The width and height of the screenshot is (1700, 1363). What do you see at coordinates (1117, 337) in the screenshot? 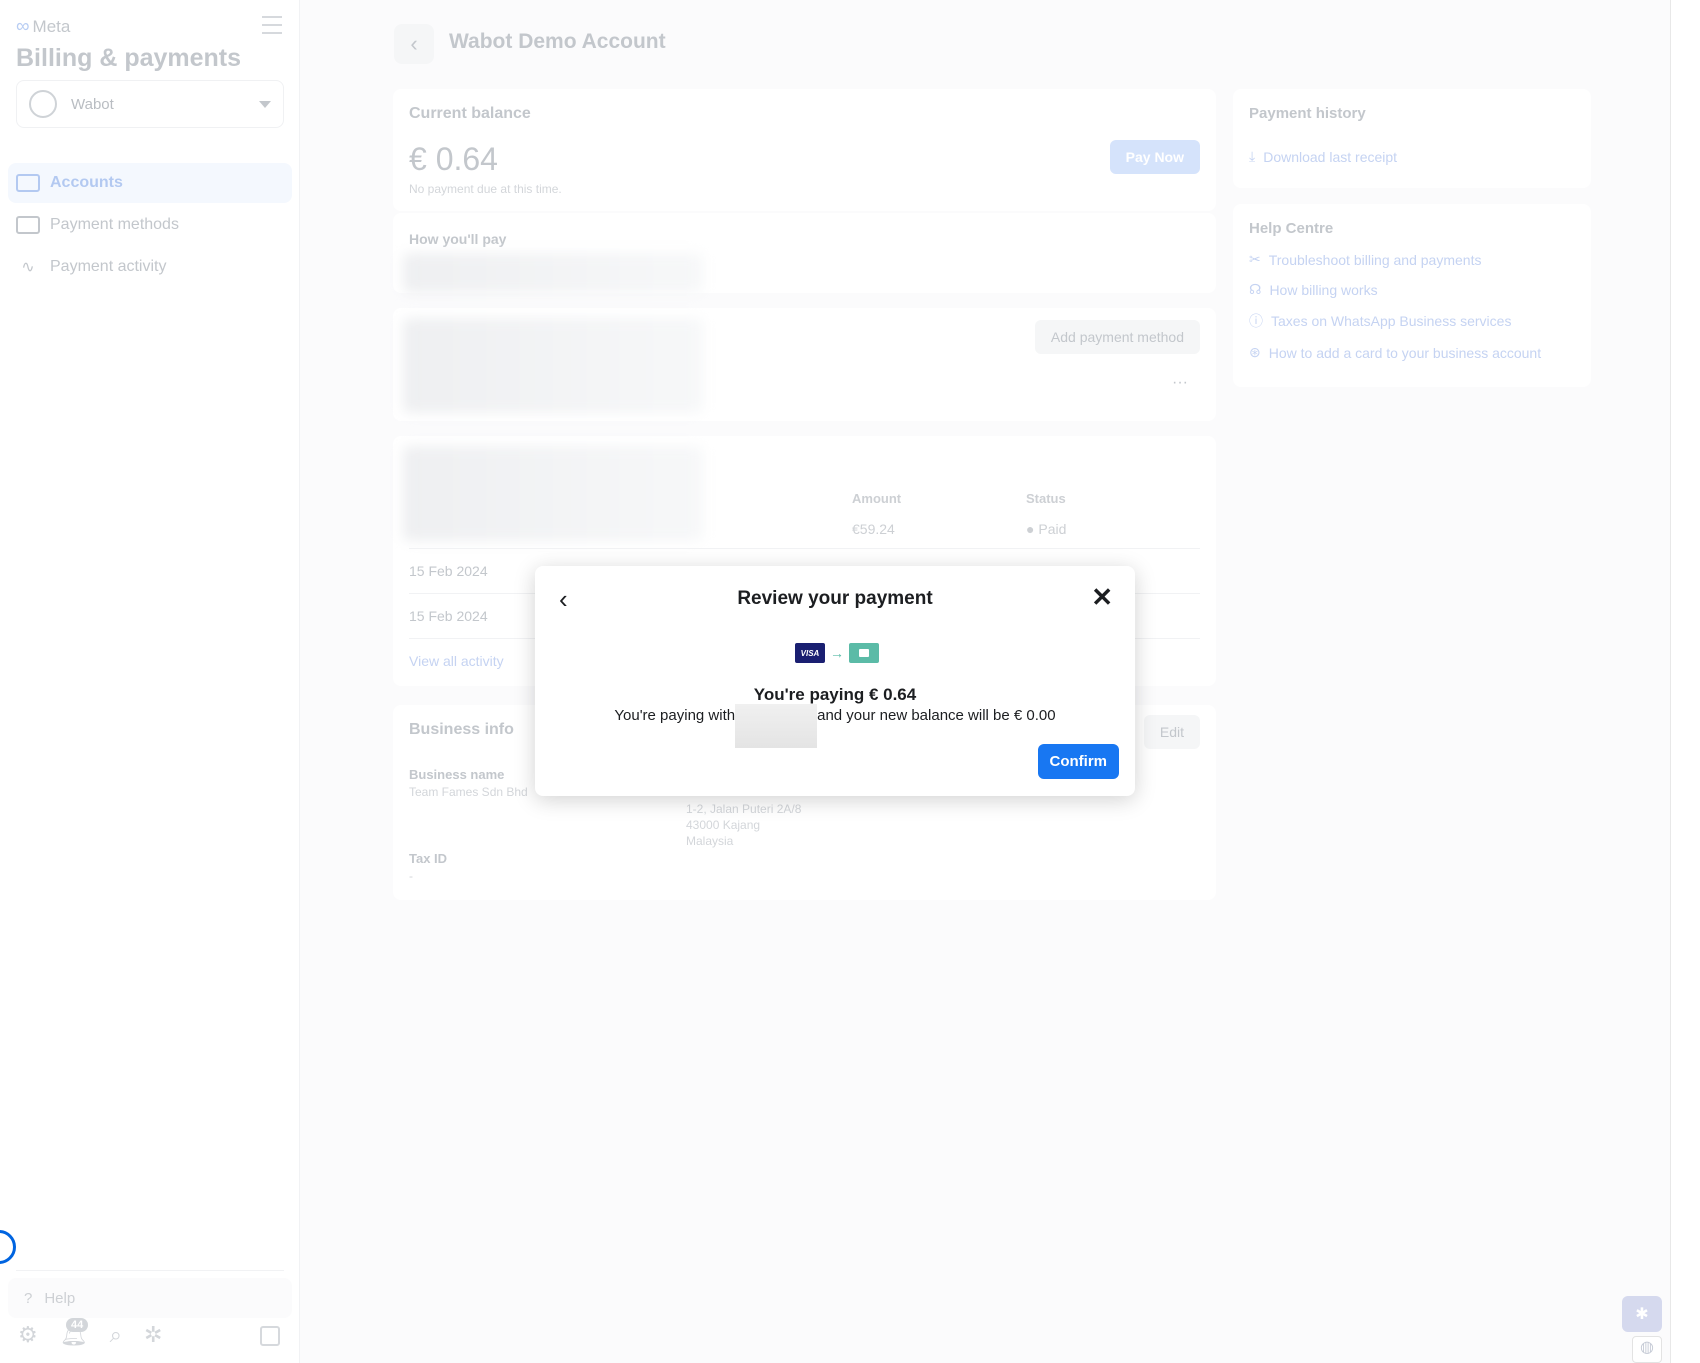
I see `add-payment-method-button: Add payment method` at bounding box center [1117, 337].